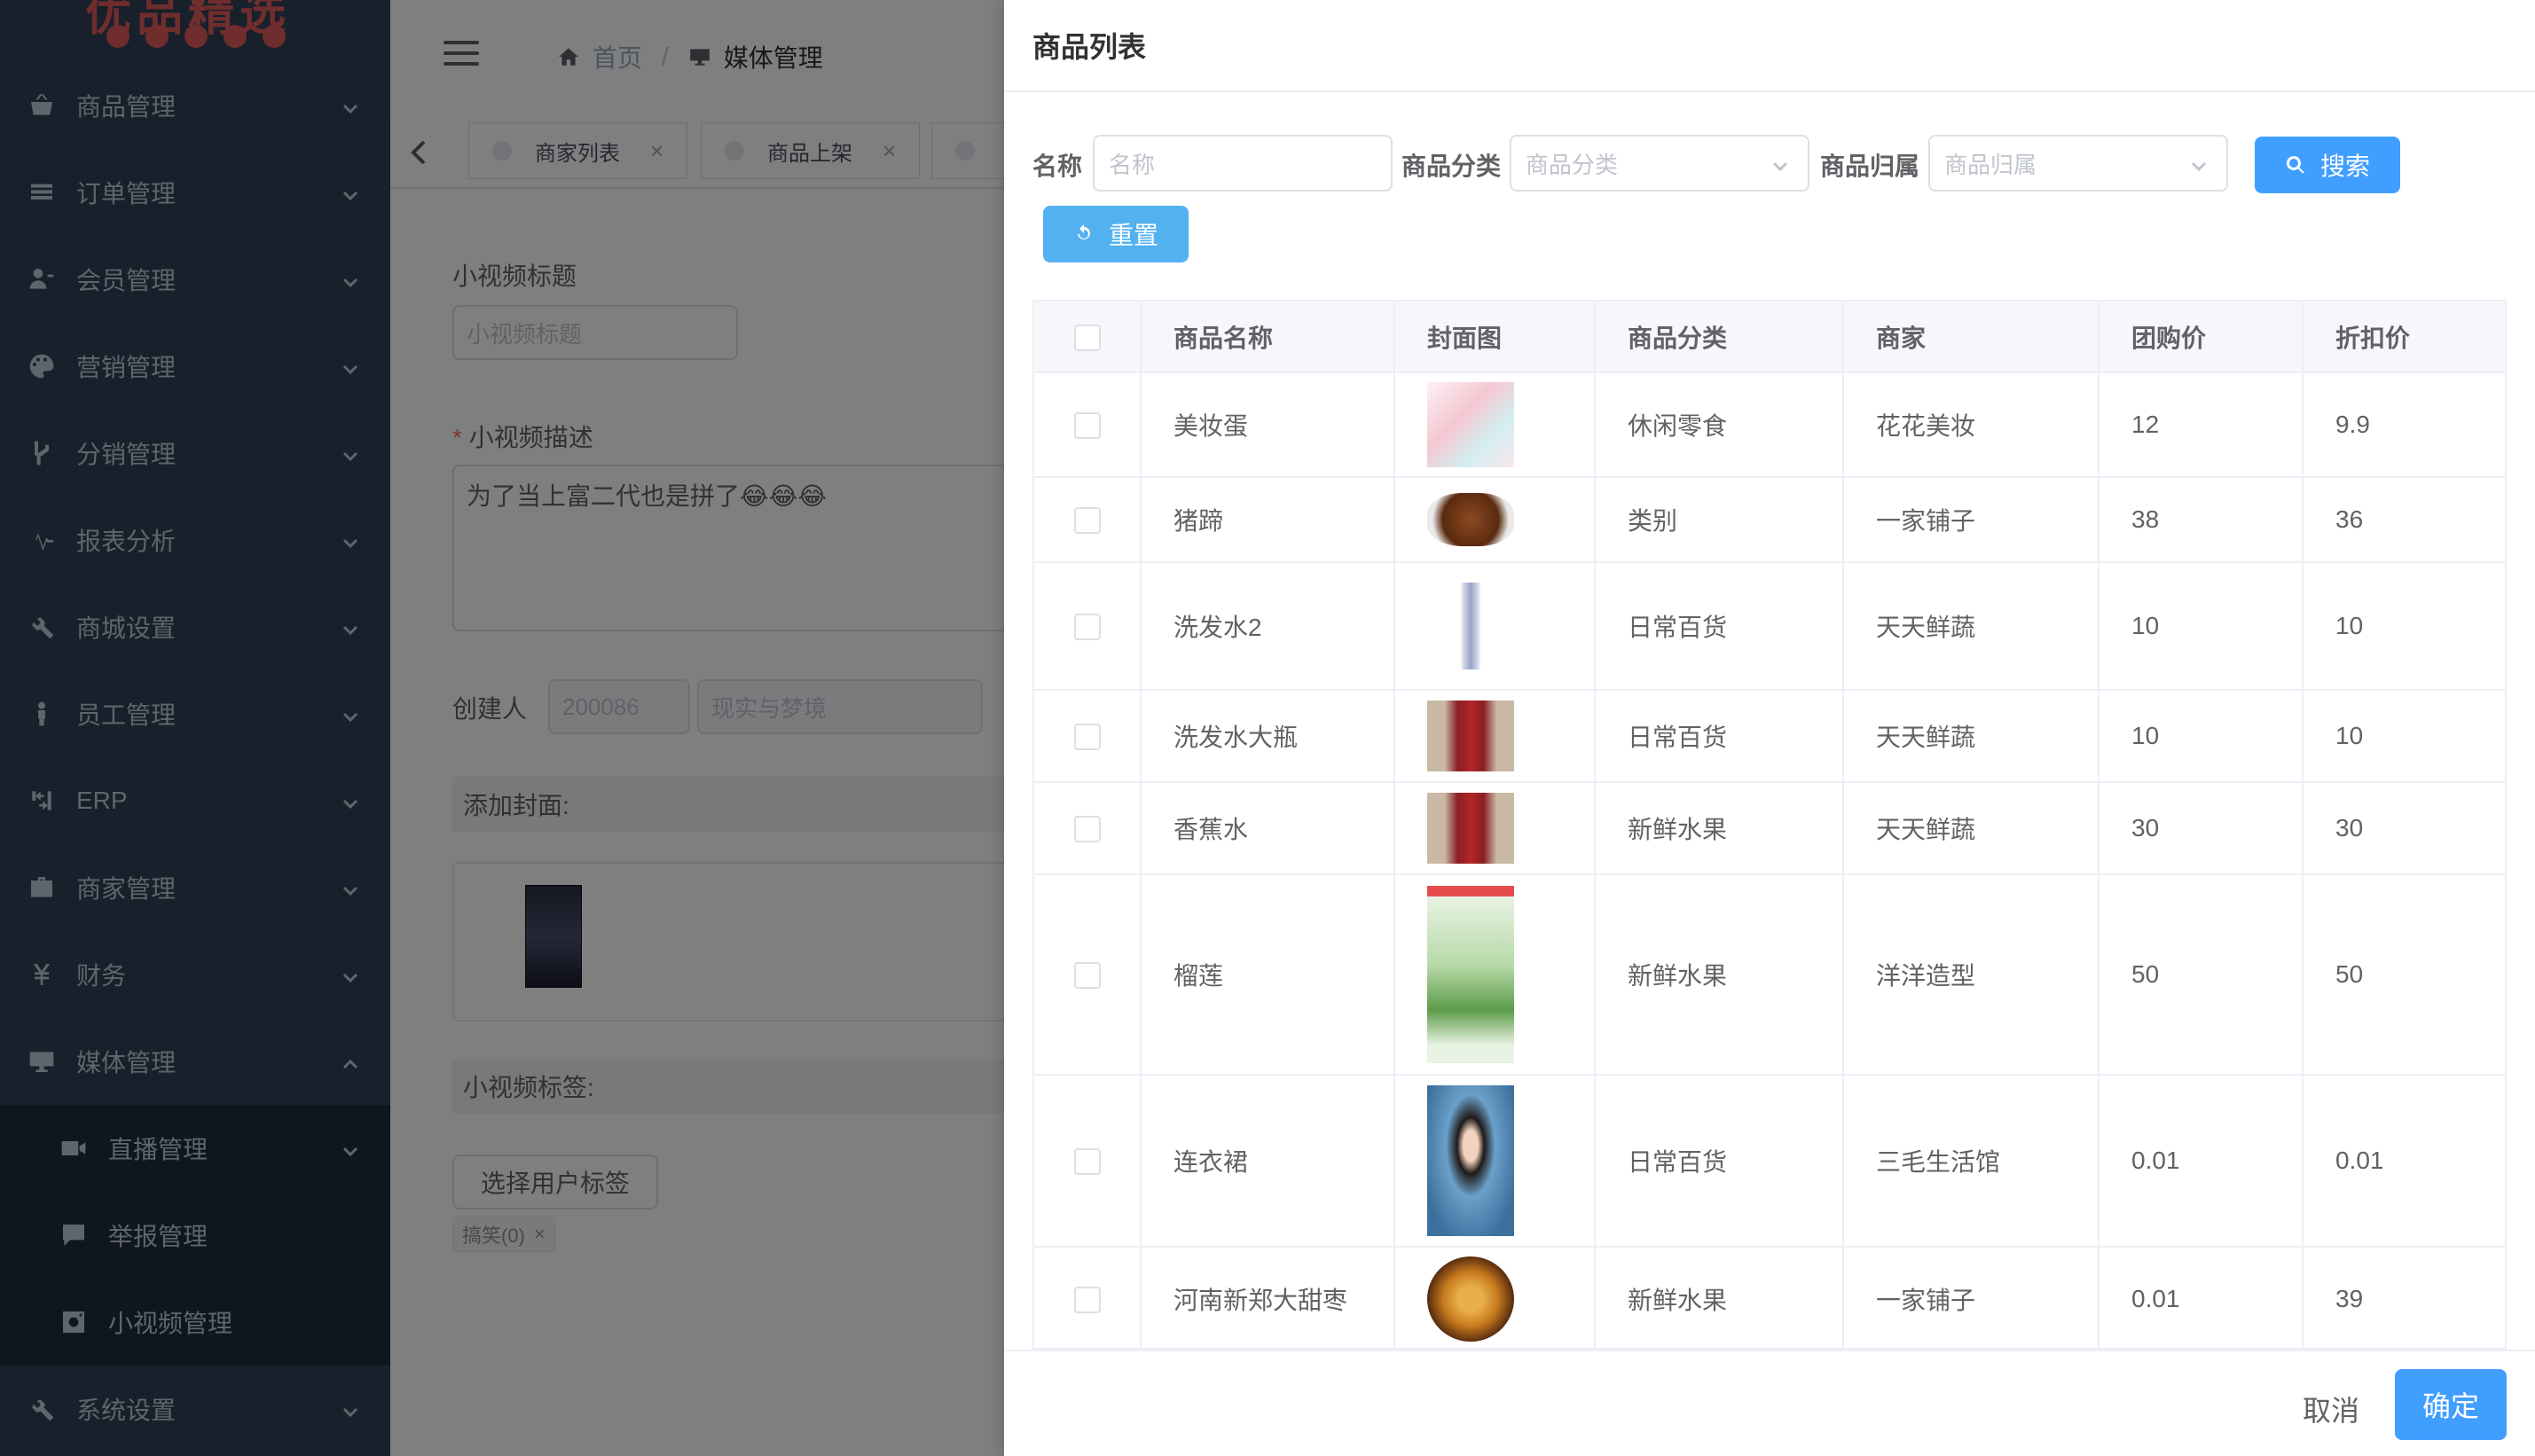  Describe the element at coordinates (2404, 1161) in the screenshot. I see `discount-price: 0.01` at that location.